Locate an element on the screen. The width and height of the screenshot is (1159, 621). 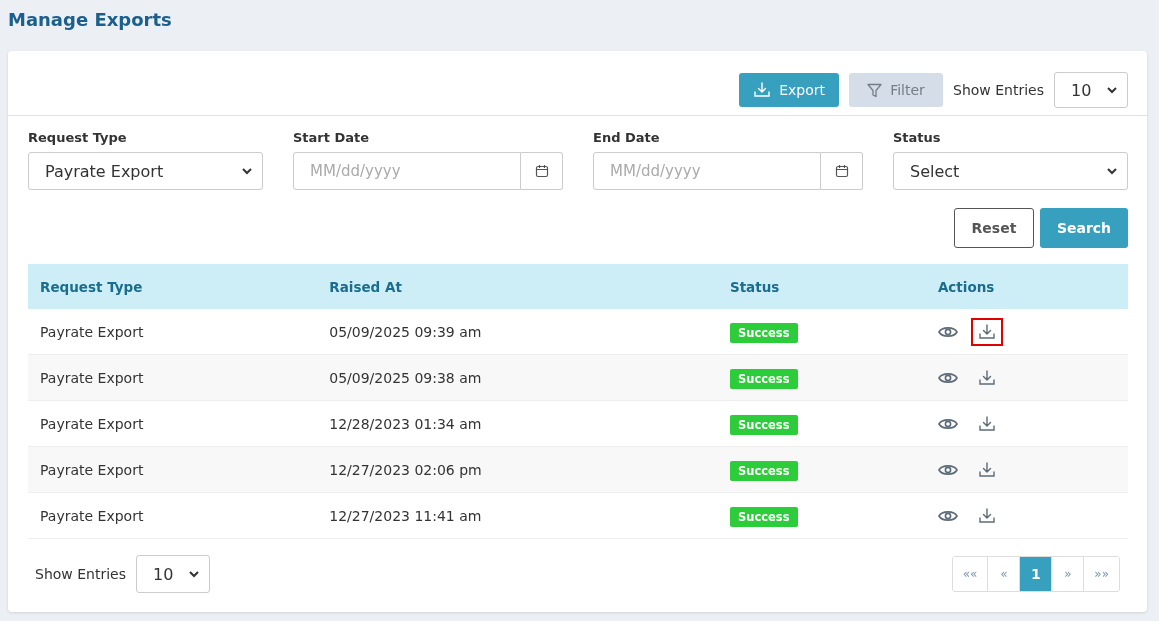
column-header: Actions is located at coordinates (1026, 286).